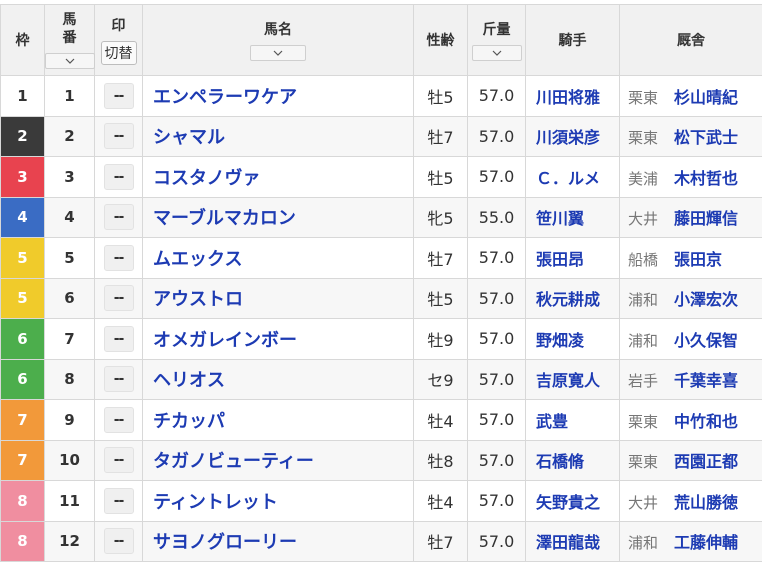 Image resolution: width=762 pixels, height=562 pixels. I want to click on header-umaban: 馬 番, so click(70, 40).